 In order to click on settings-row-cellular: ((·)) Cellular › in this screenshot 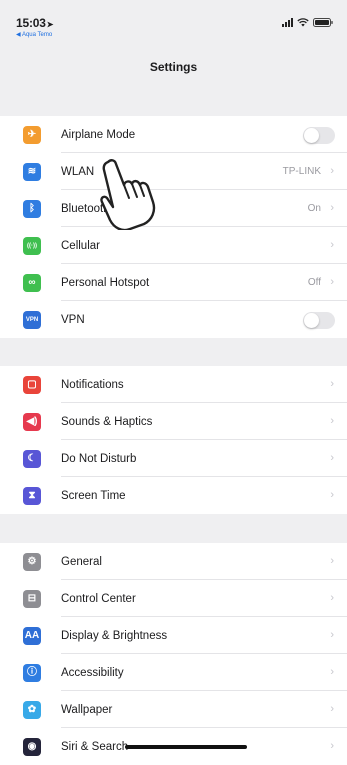, I will do `click(173, 245)`.